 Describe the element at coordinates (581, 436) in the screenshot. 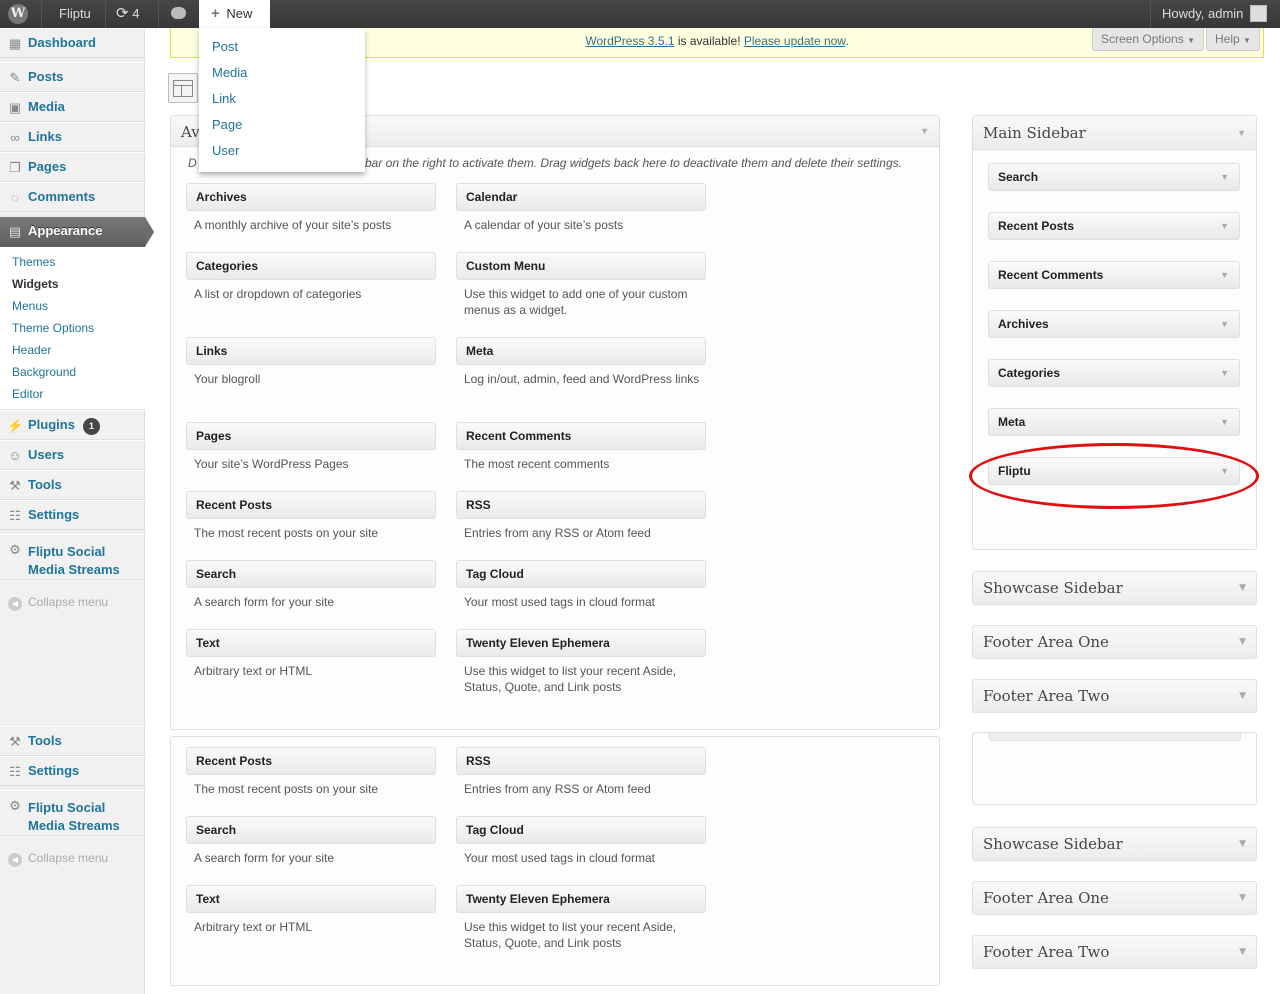

I see `widget-title-recent-comments: Recent Comments` at that location.